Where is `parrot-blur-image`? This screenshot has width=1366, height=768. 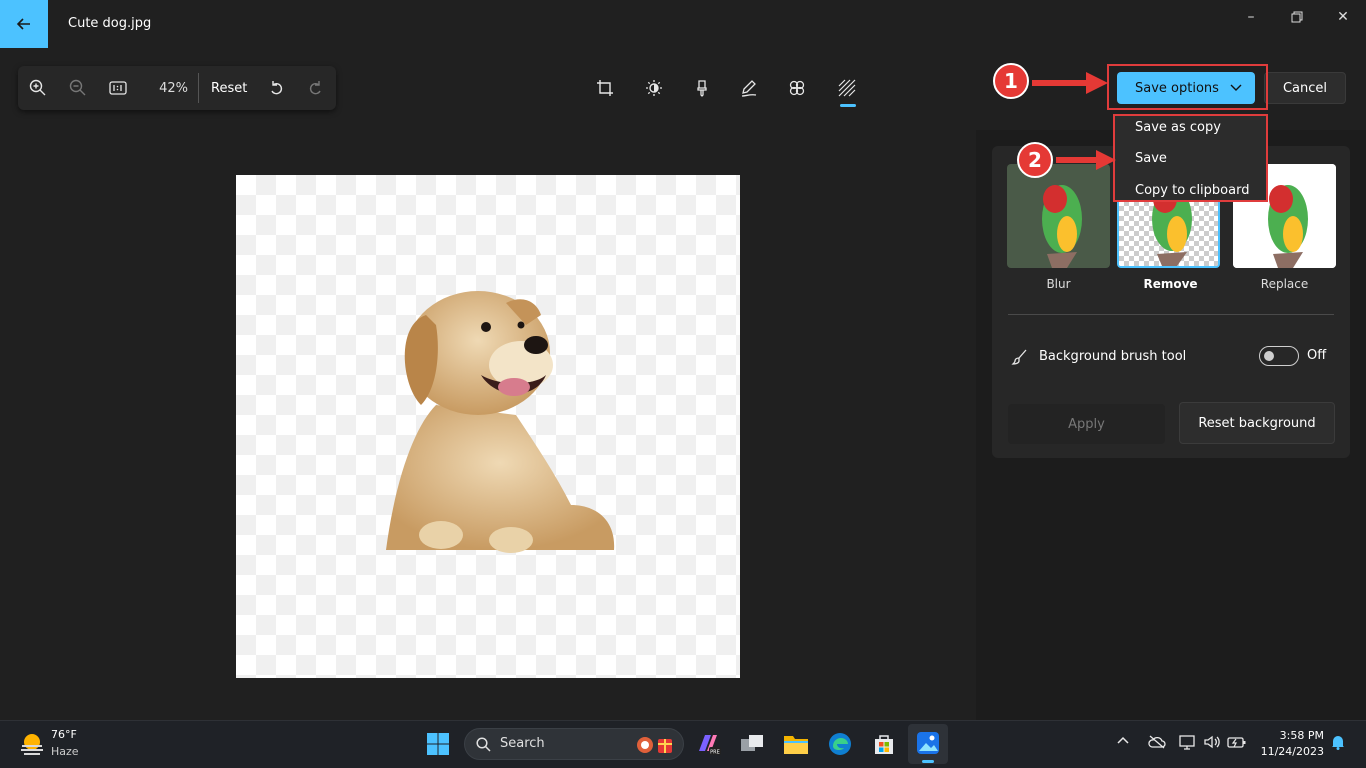 parrot-blur-image is located at coordinates (1058, 216).